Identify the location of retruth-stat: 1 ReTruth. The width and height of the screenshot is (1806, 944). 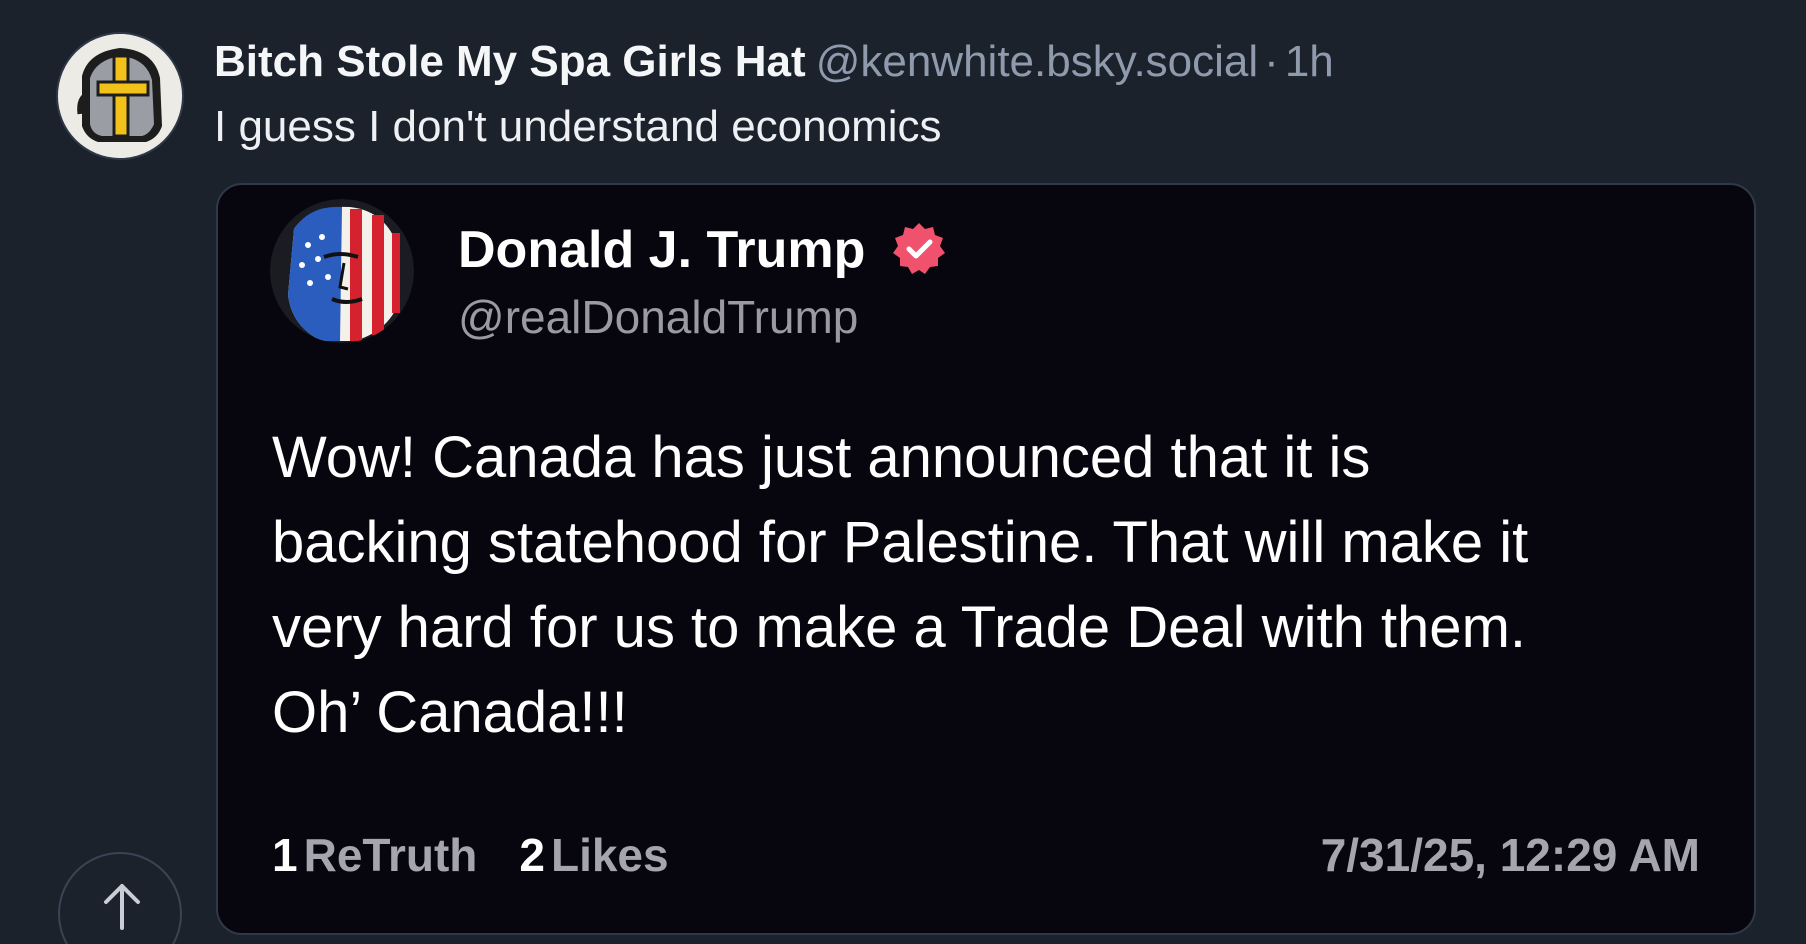
(374, 855).